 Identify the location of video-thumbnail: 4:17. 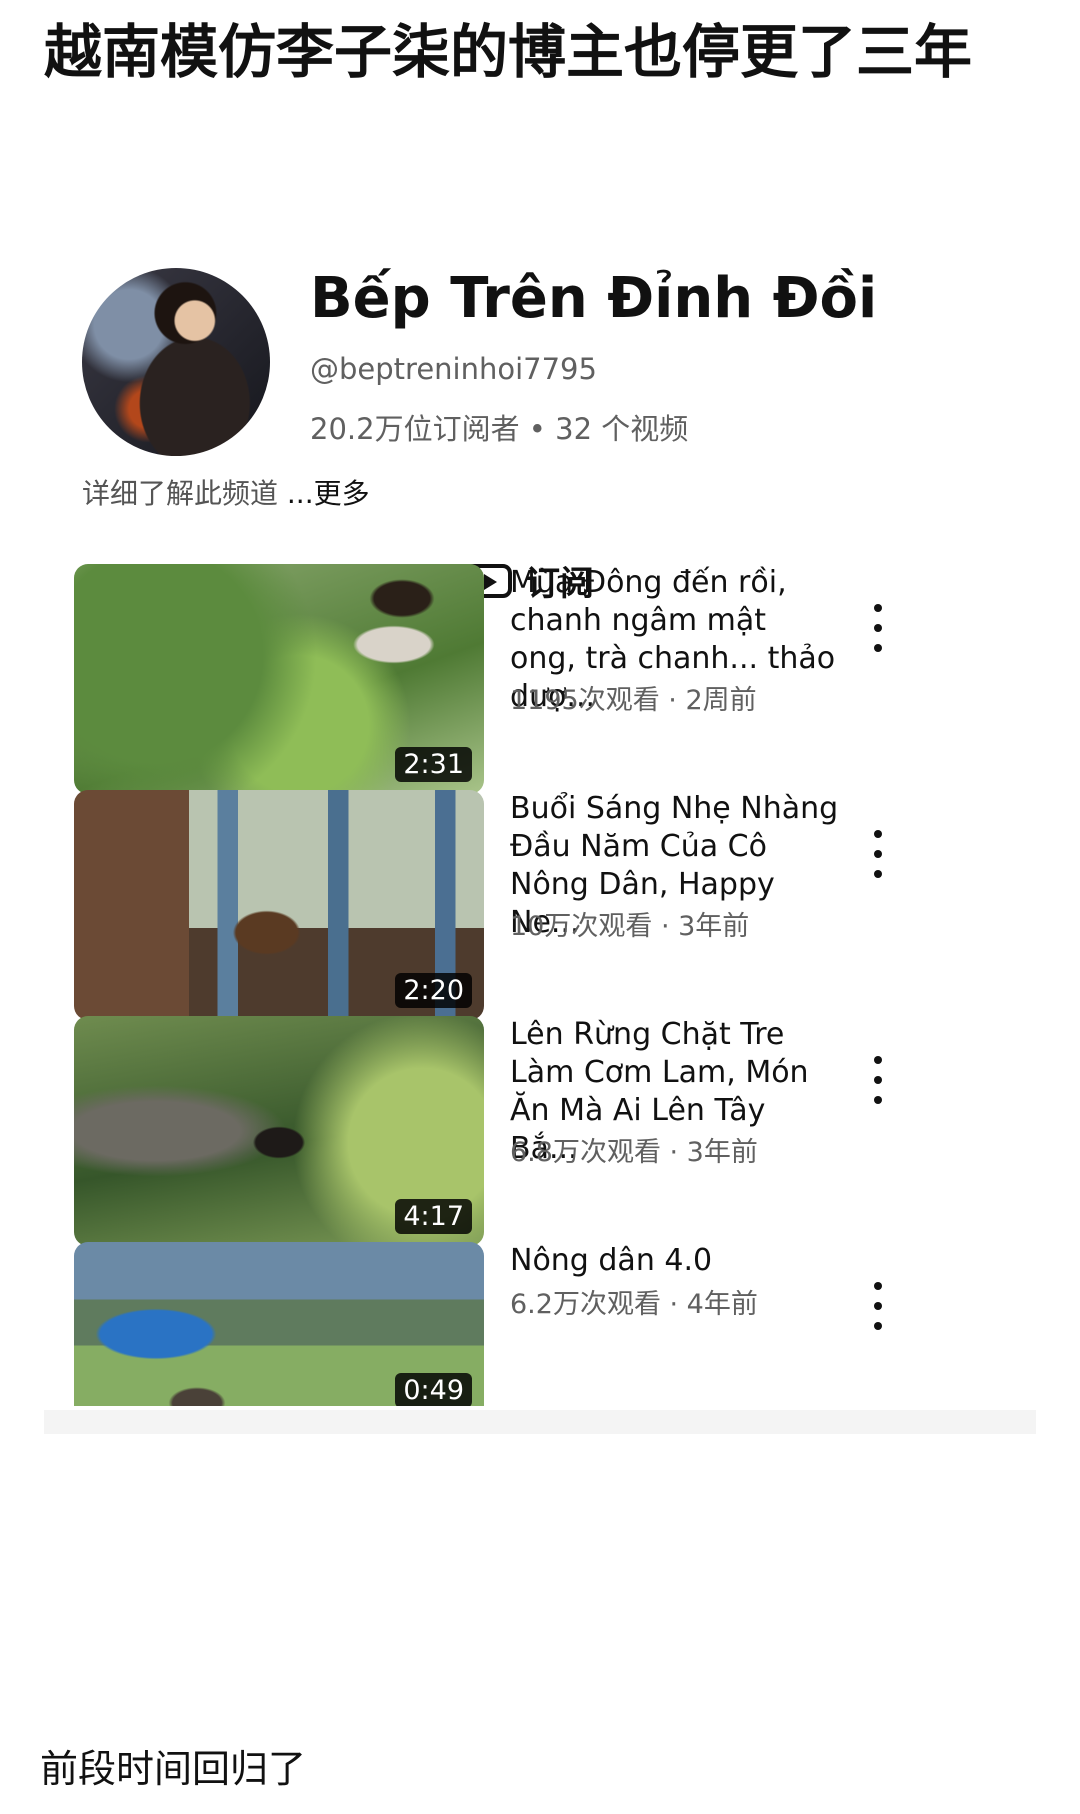
(279, 1131).